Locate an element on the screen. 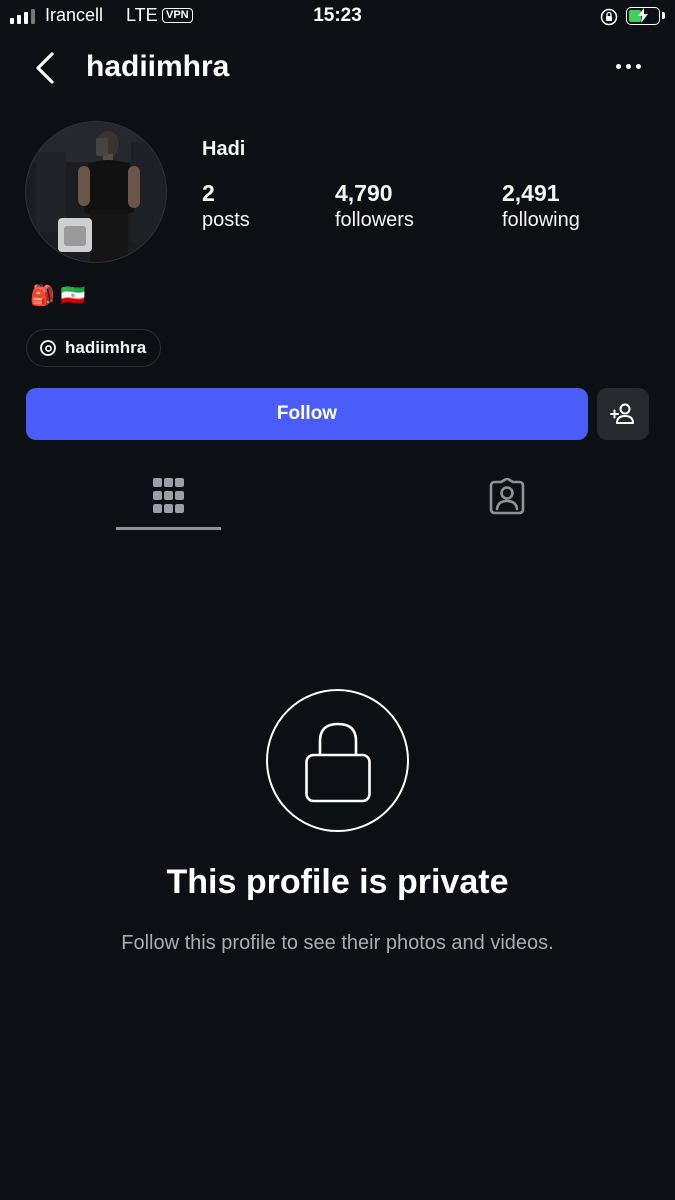 Image resolution: width=675 pixels, height=1200 pixels. followers-label: followers is located at coordinates (374, 220).